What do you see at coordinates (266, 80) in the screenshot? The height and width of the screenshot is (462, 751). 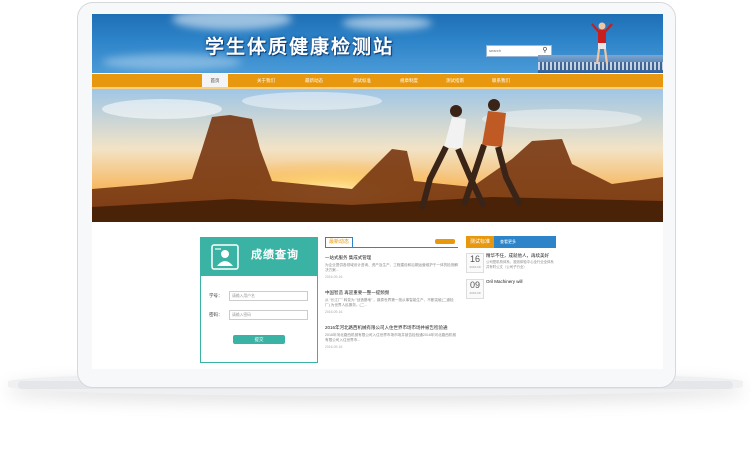 I see `nav-item-about: 关于我们` at bounding box center [266, 80].